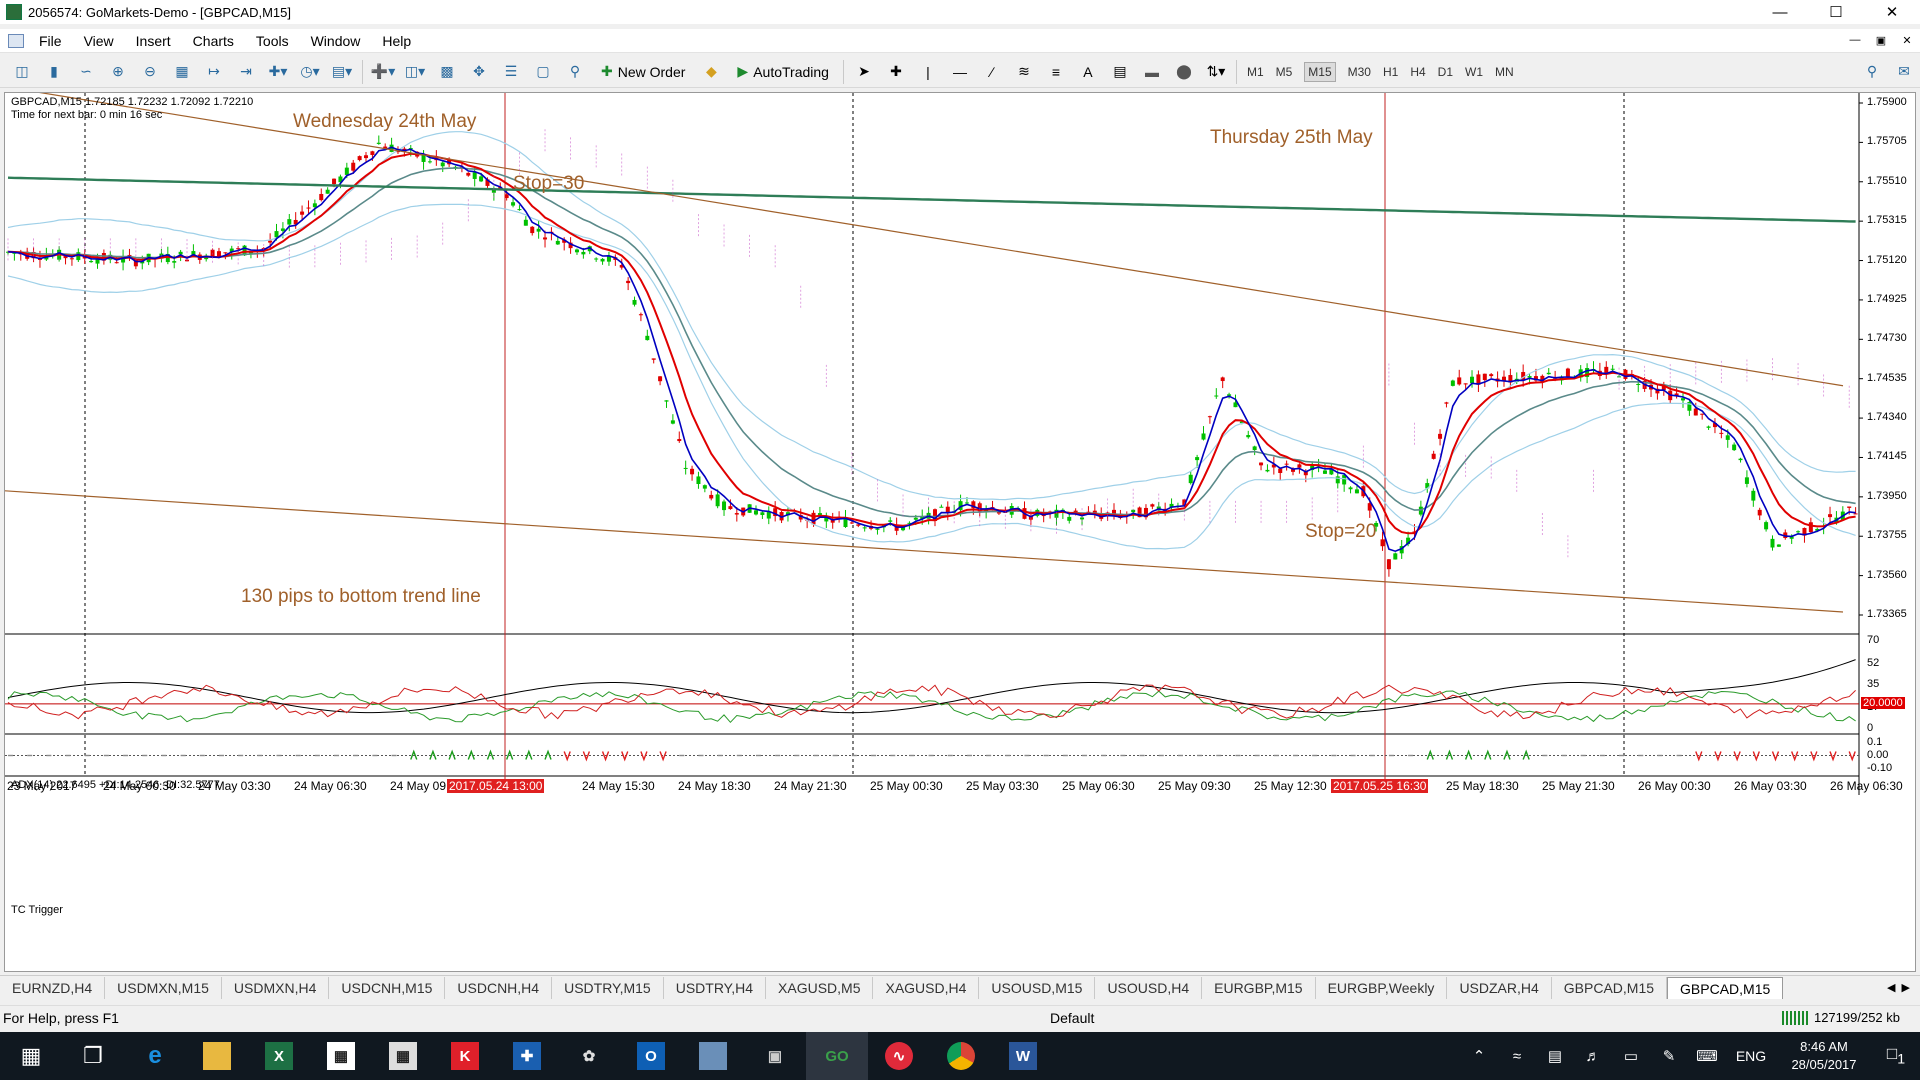 Image resolution: width=1920 pixels, height=1080 pixels. Describe the element at coordinates (837, 1056) in the screenshot. I see `gomarkets-icon: GO` at that location.